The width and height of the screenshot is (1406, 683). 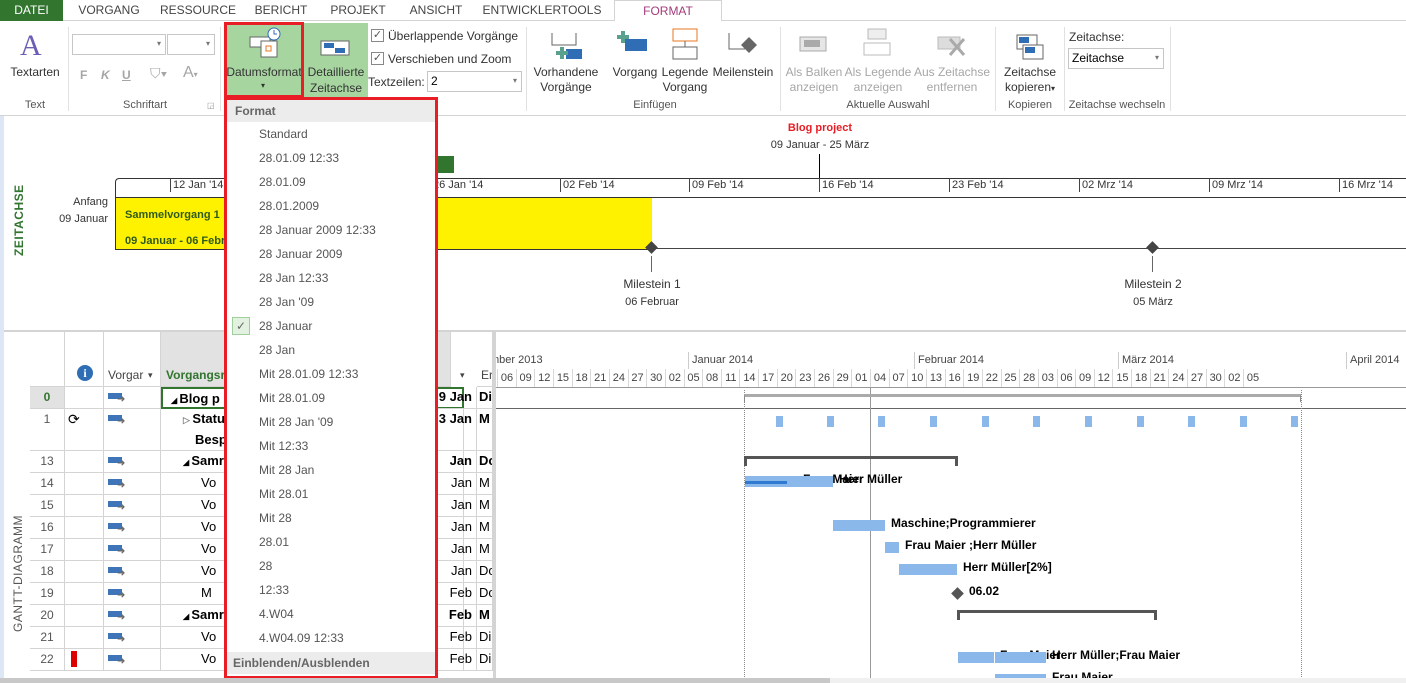 What do you see at coordinates (455, 430) in the screenshot?
I see `row-start: 3 Jan` at bounding box center [455, 430].